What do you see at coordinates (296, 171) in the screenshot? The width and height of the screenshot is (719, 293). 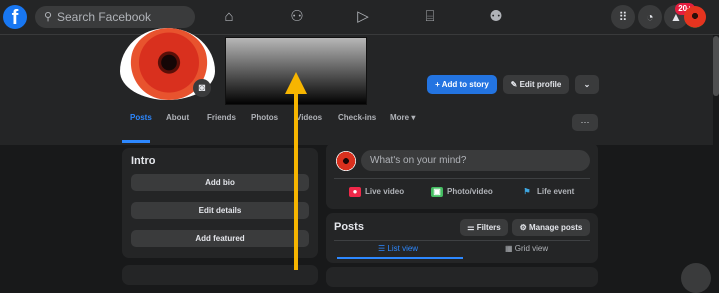 I see `annotation-arrow` at bounding box center [296, 171].